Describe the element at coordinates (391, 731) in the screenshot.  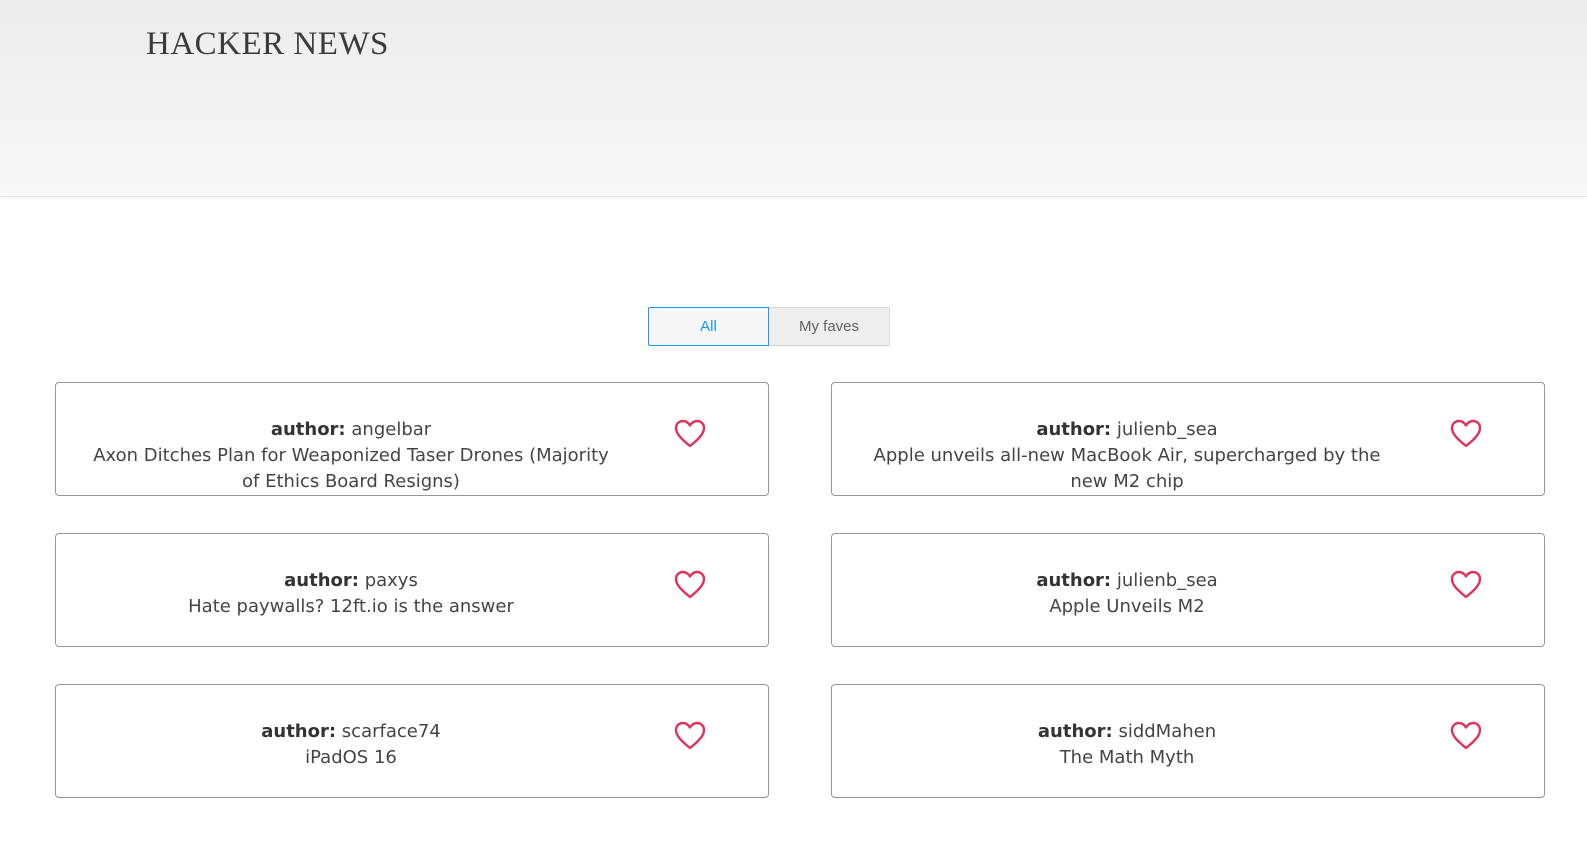
I see `author-name: scarface74` at that location.